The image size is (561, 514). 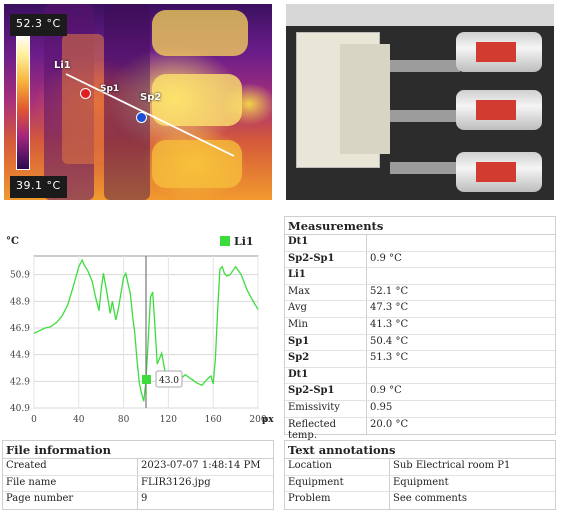 What do you see at coordinates (201, 465) in the screenshot?
I see `row-value: 2023-07-07 1:48:14 PM` at bounding box center [201, 465].